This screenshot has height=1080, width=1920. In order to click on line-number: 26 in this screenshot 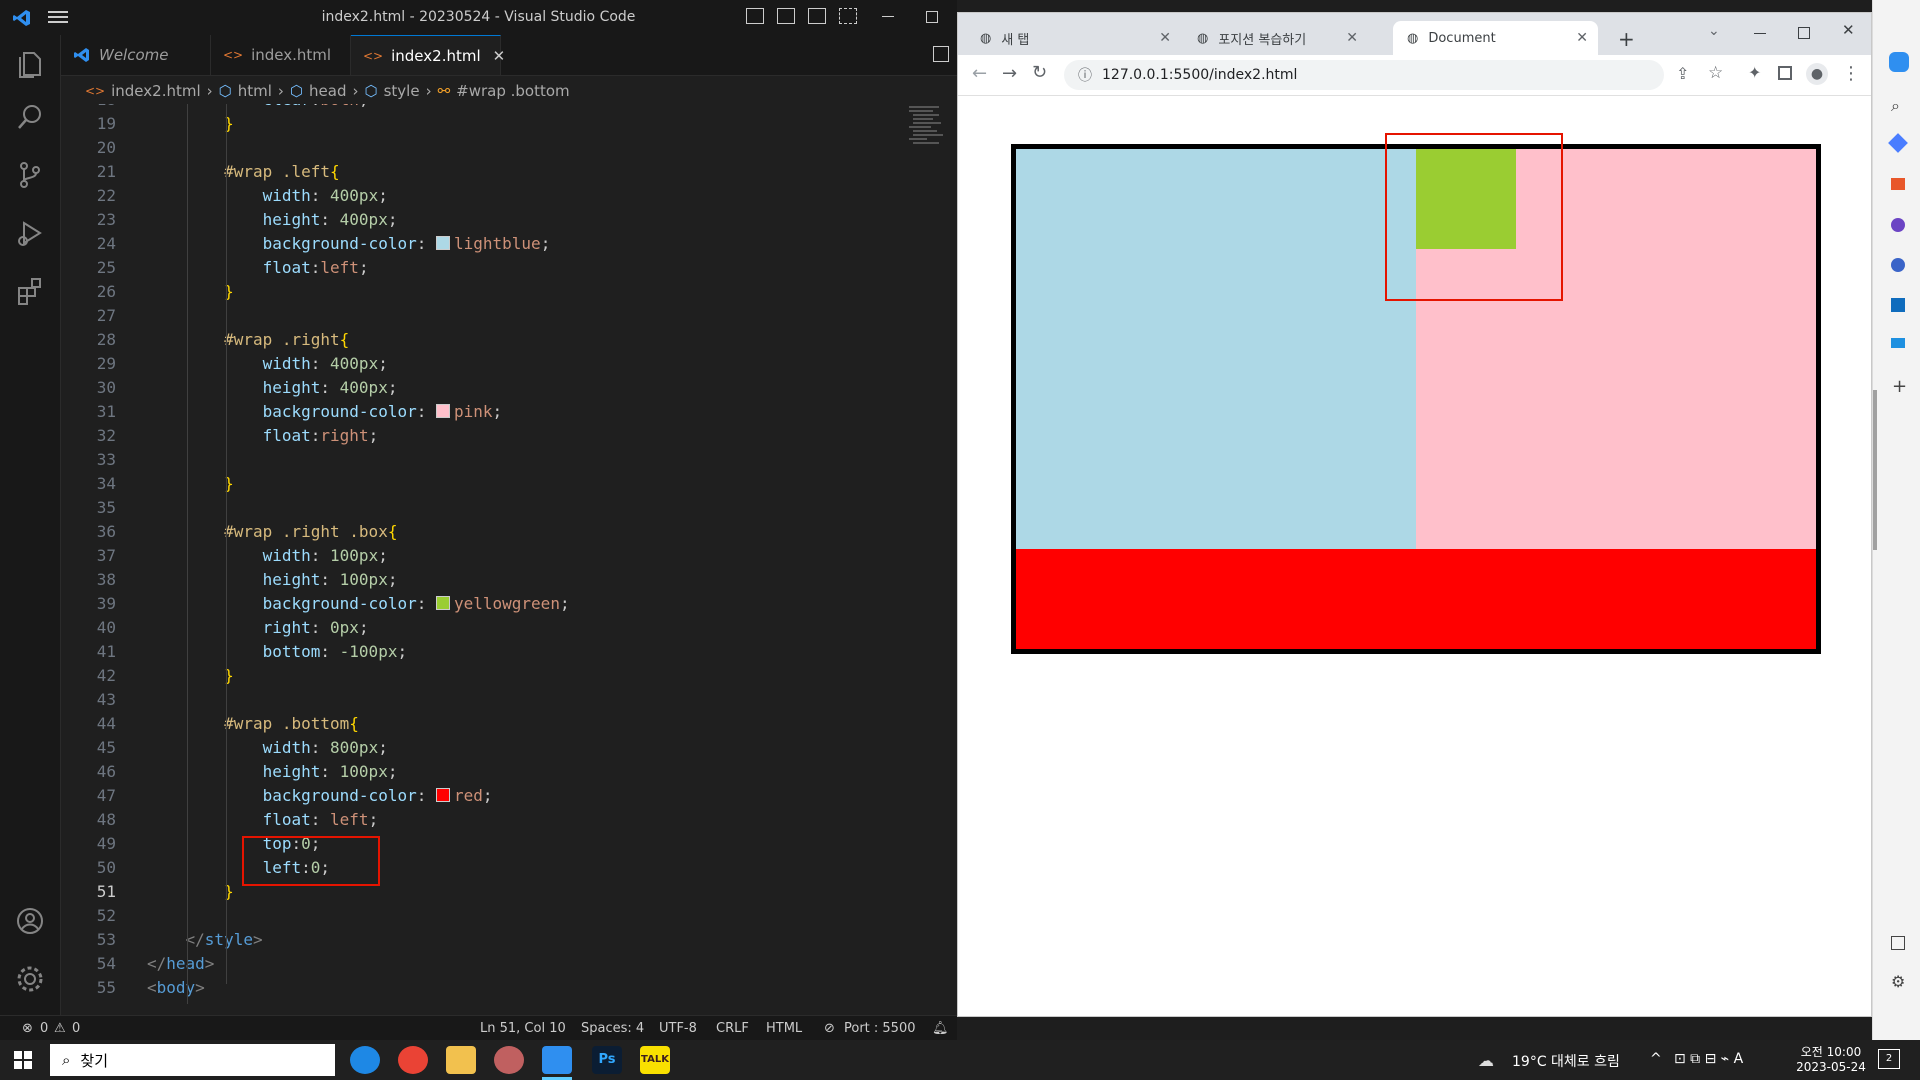, I will do `click(106, 291)`.